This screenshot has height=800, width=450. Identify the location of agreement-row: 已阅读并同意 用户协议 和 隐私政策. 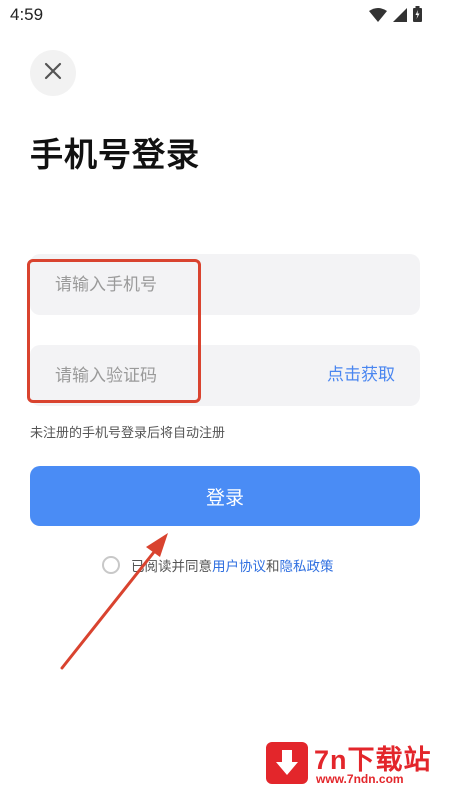
(218, 565).